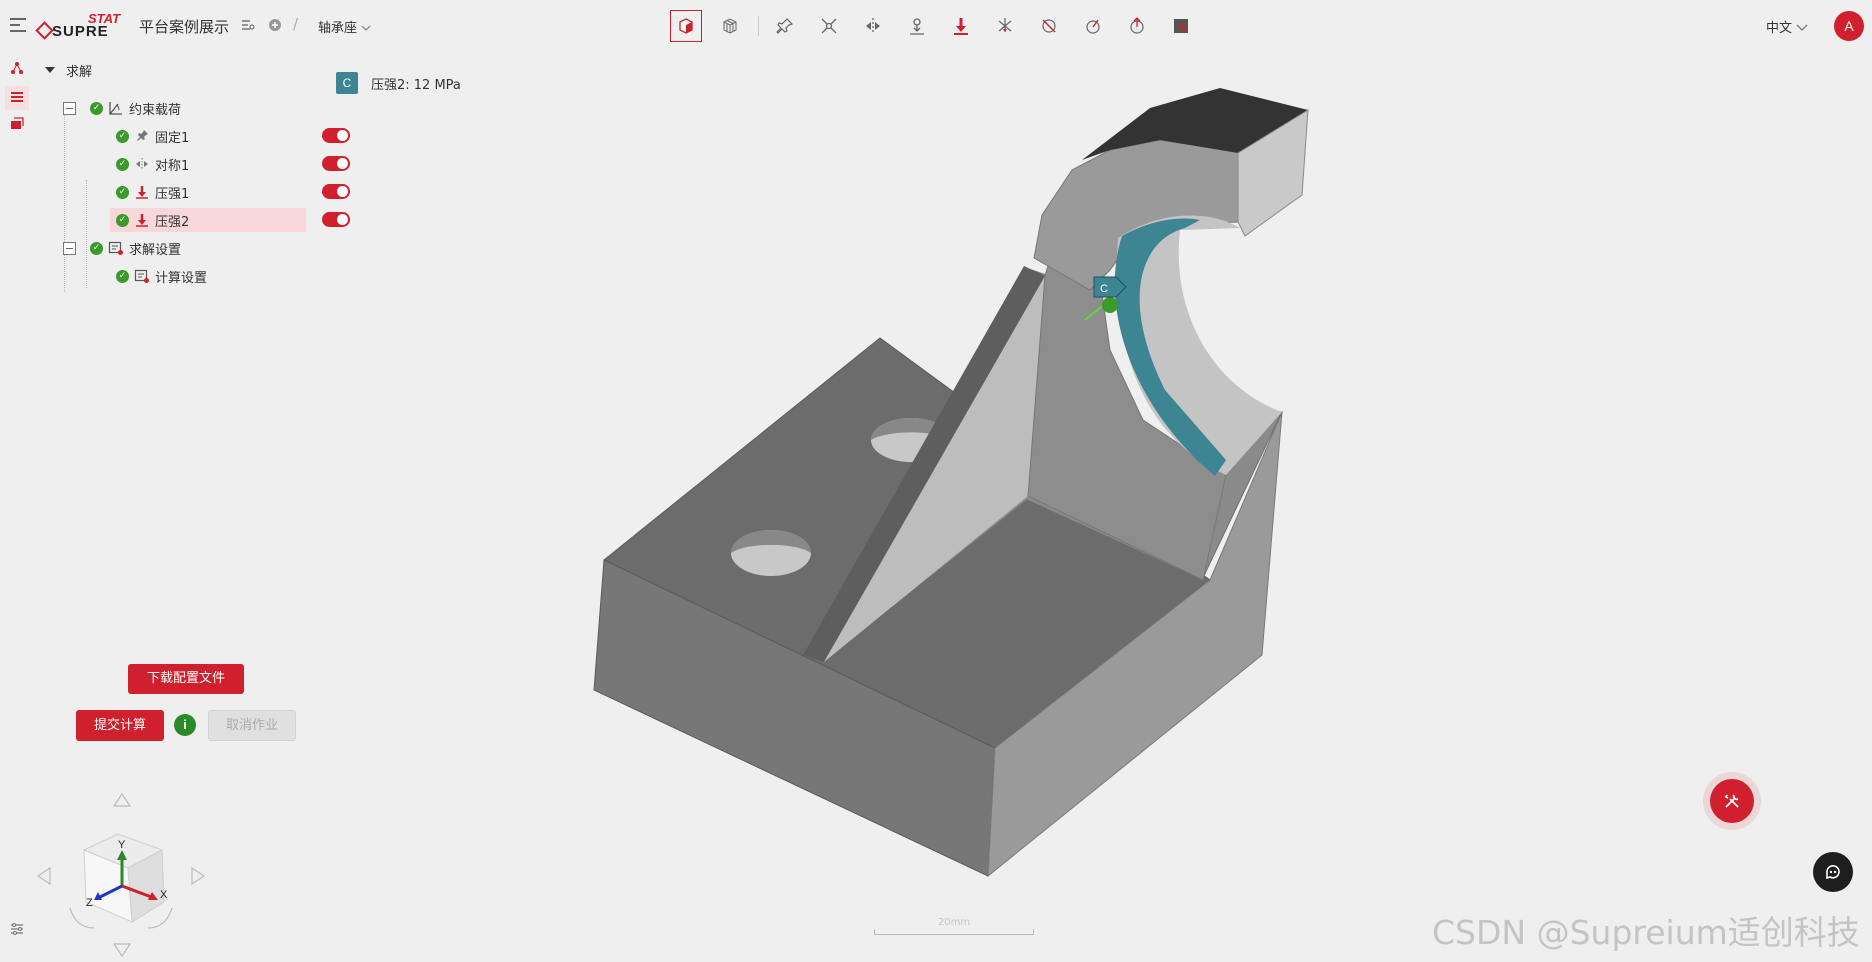  Describe the element at coordinates (230, 220) in the screenshot. I see `tree-item-pressure2: ✓ 压强2` at that location.